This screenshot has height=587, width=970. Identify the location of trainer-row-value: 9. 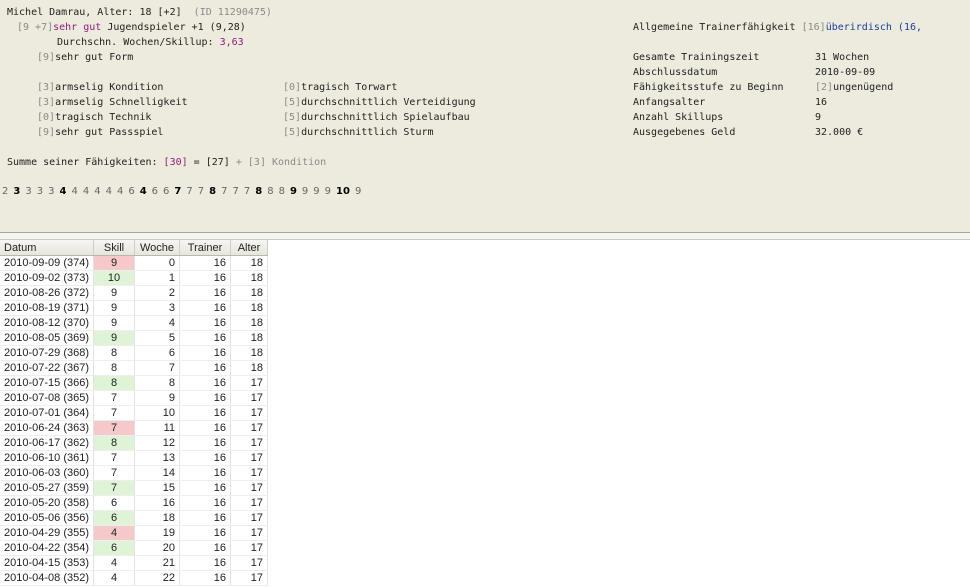
(818, 117).